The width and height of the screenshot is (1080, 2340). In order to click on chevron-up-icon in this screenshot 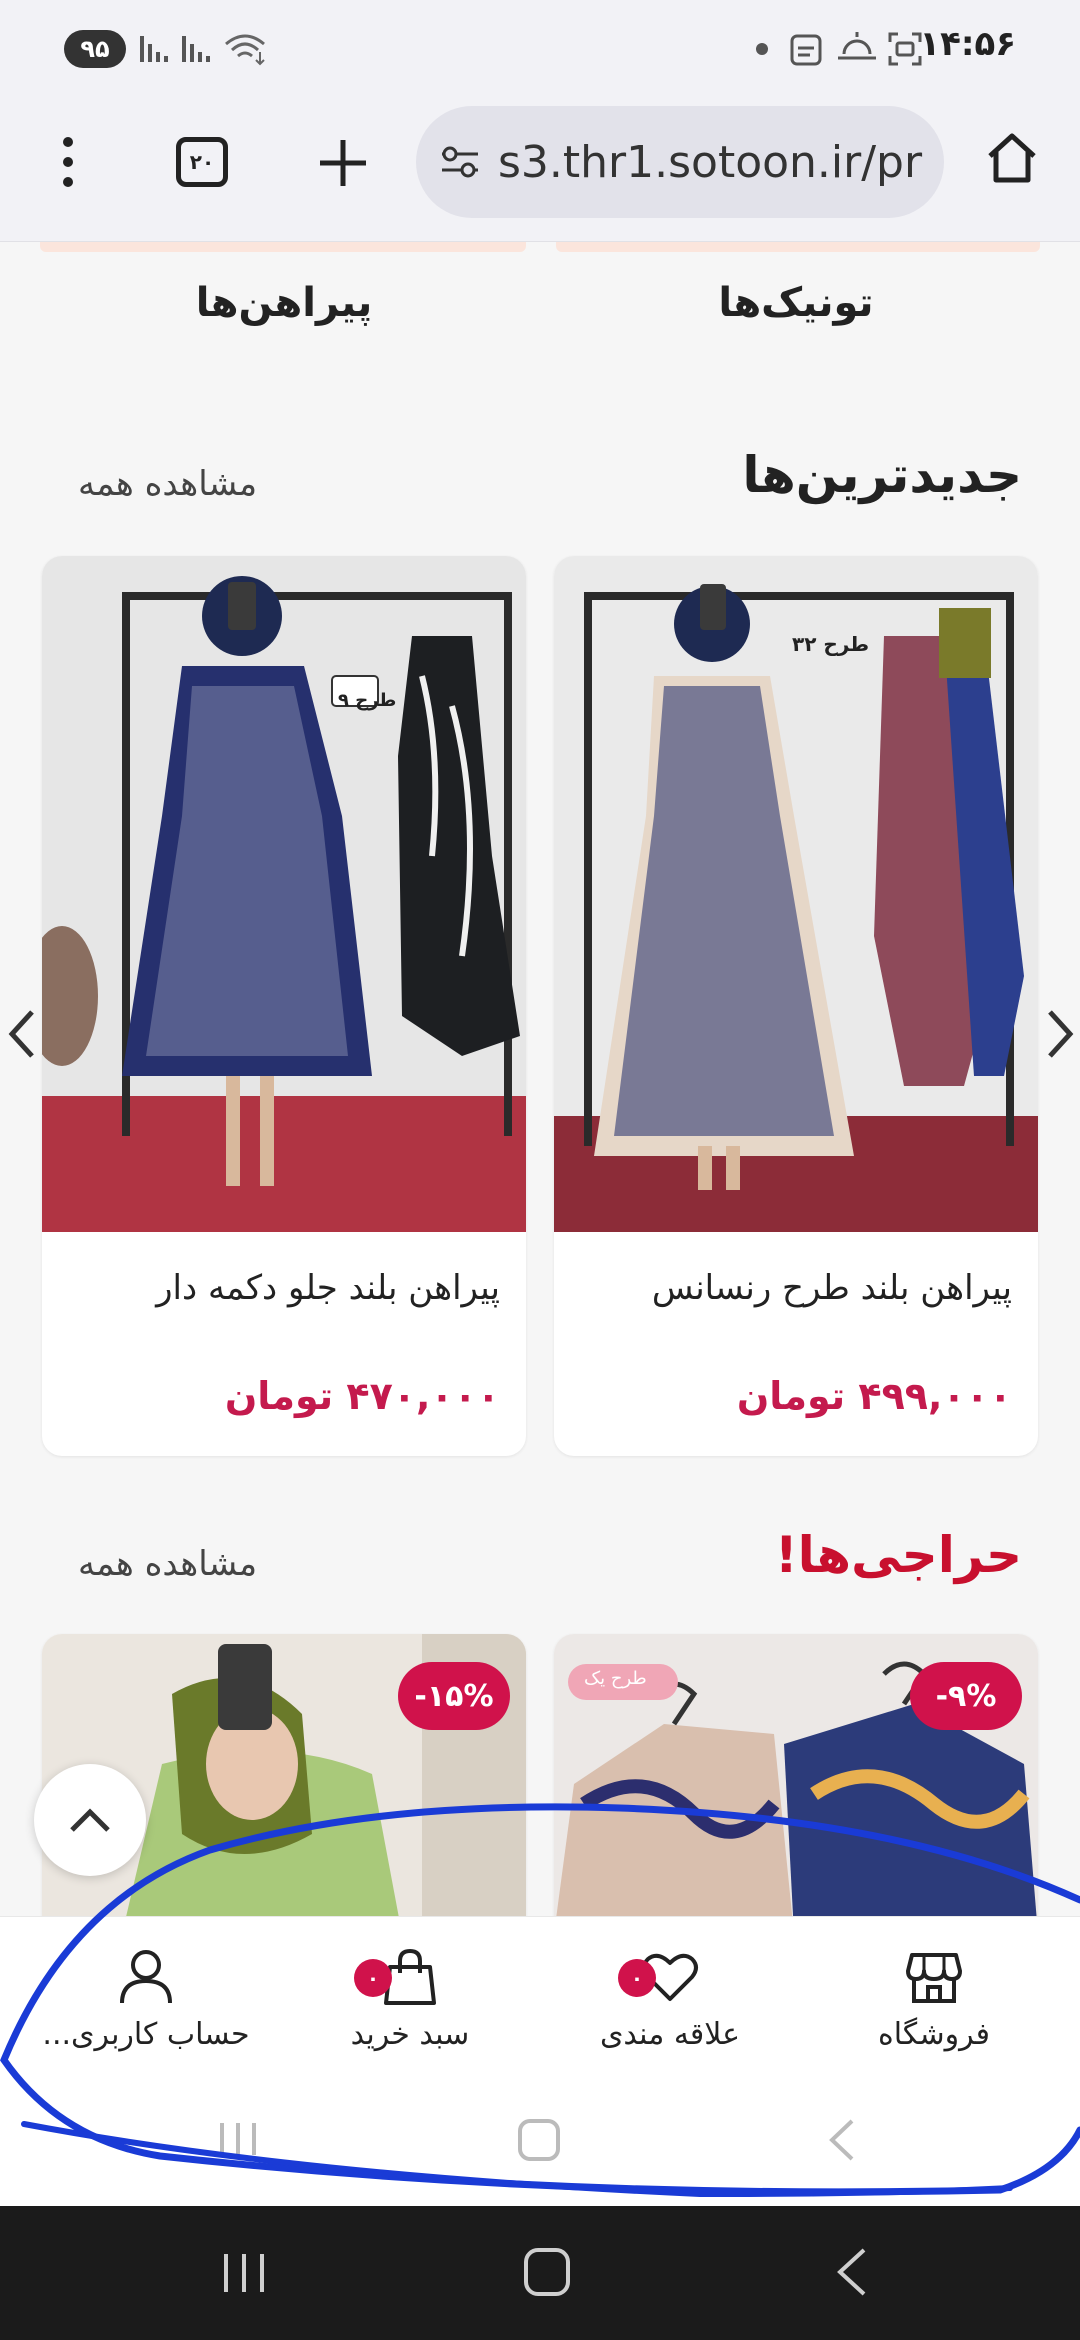, I will do `click(90, 1820)`.